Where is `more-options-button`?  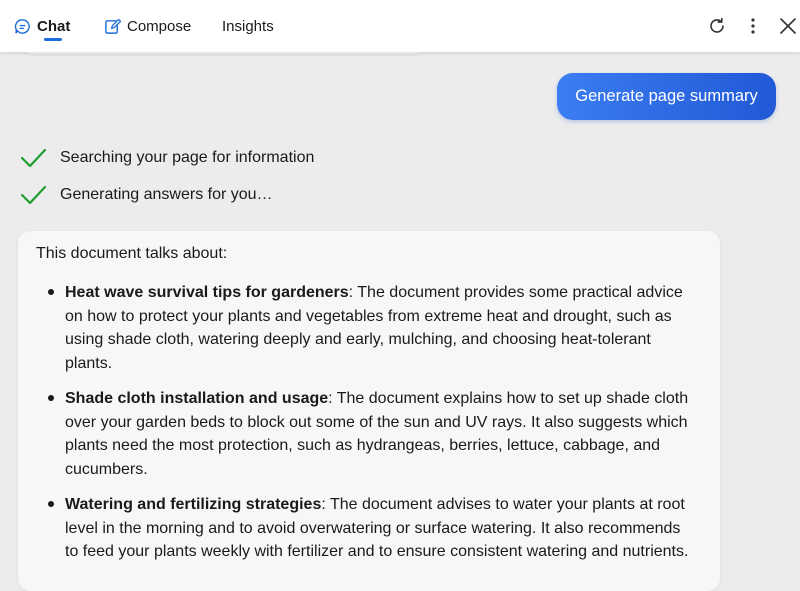
more-options-button is located at coordinates (753, 26).